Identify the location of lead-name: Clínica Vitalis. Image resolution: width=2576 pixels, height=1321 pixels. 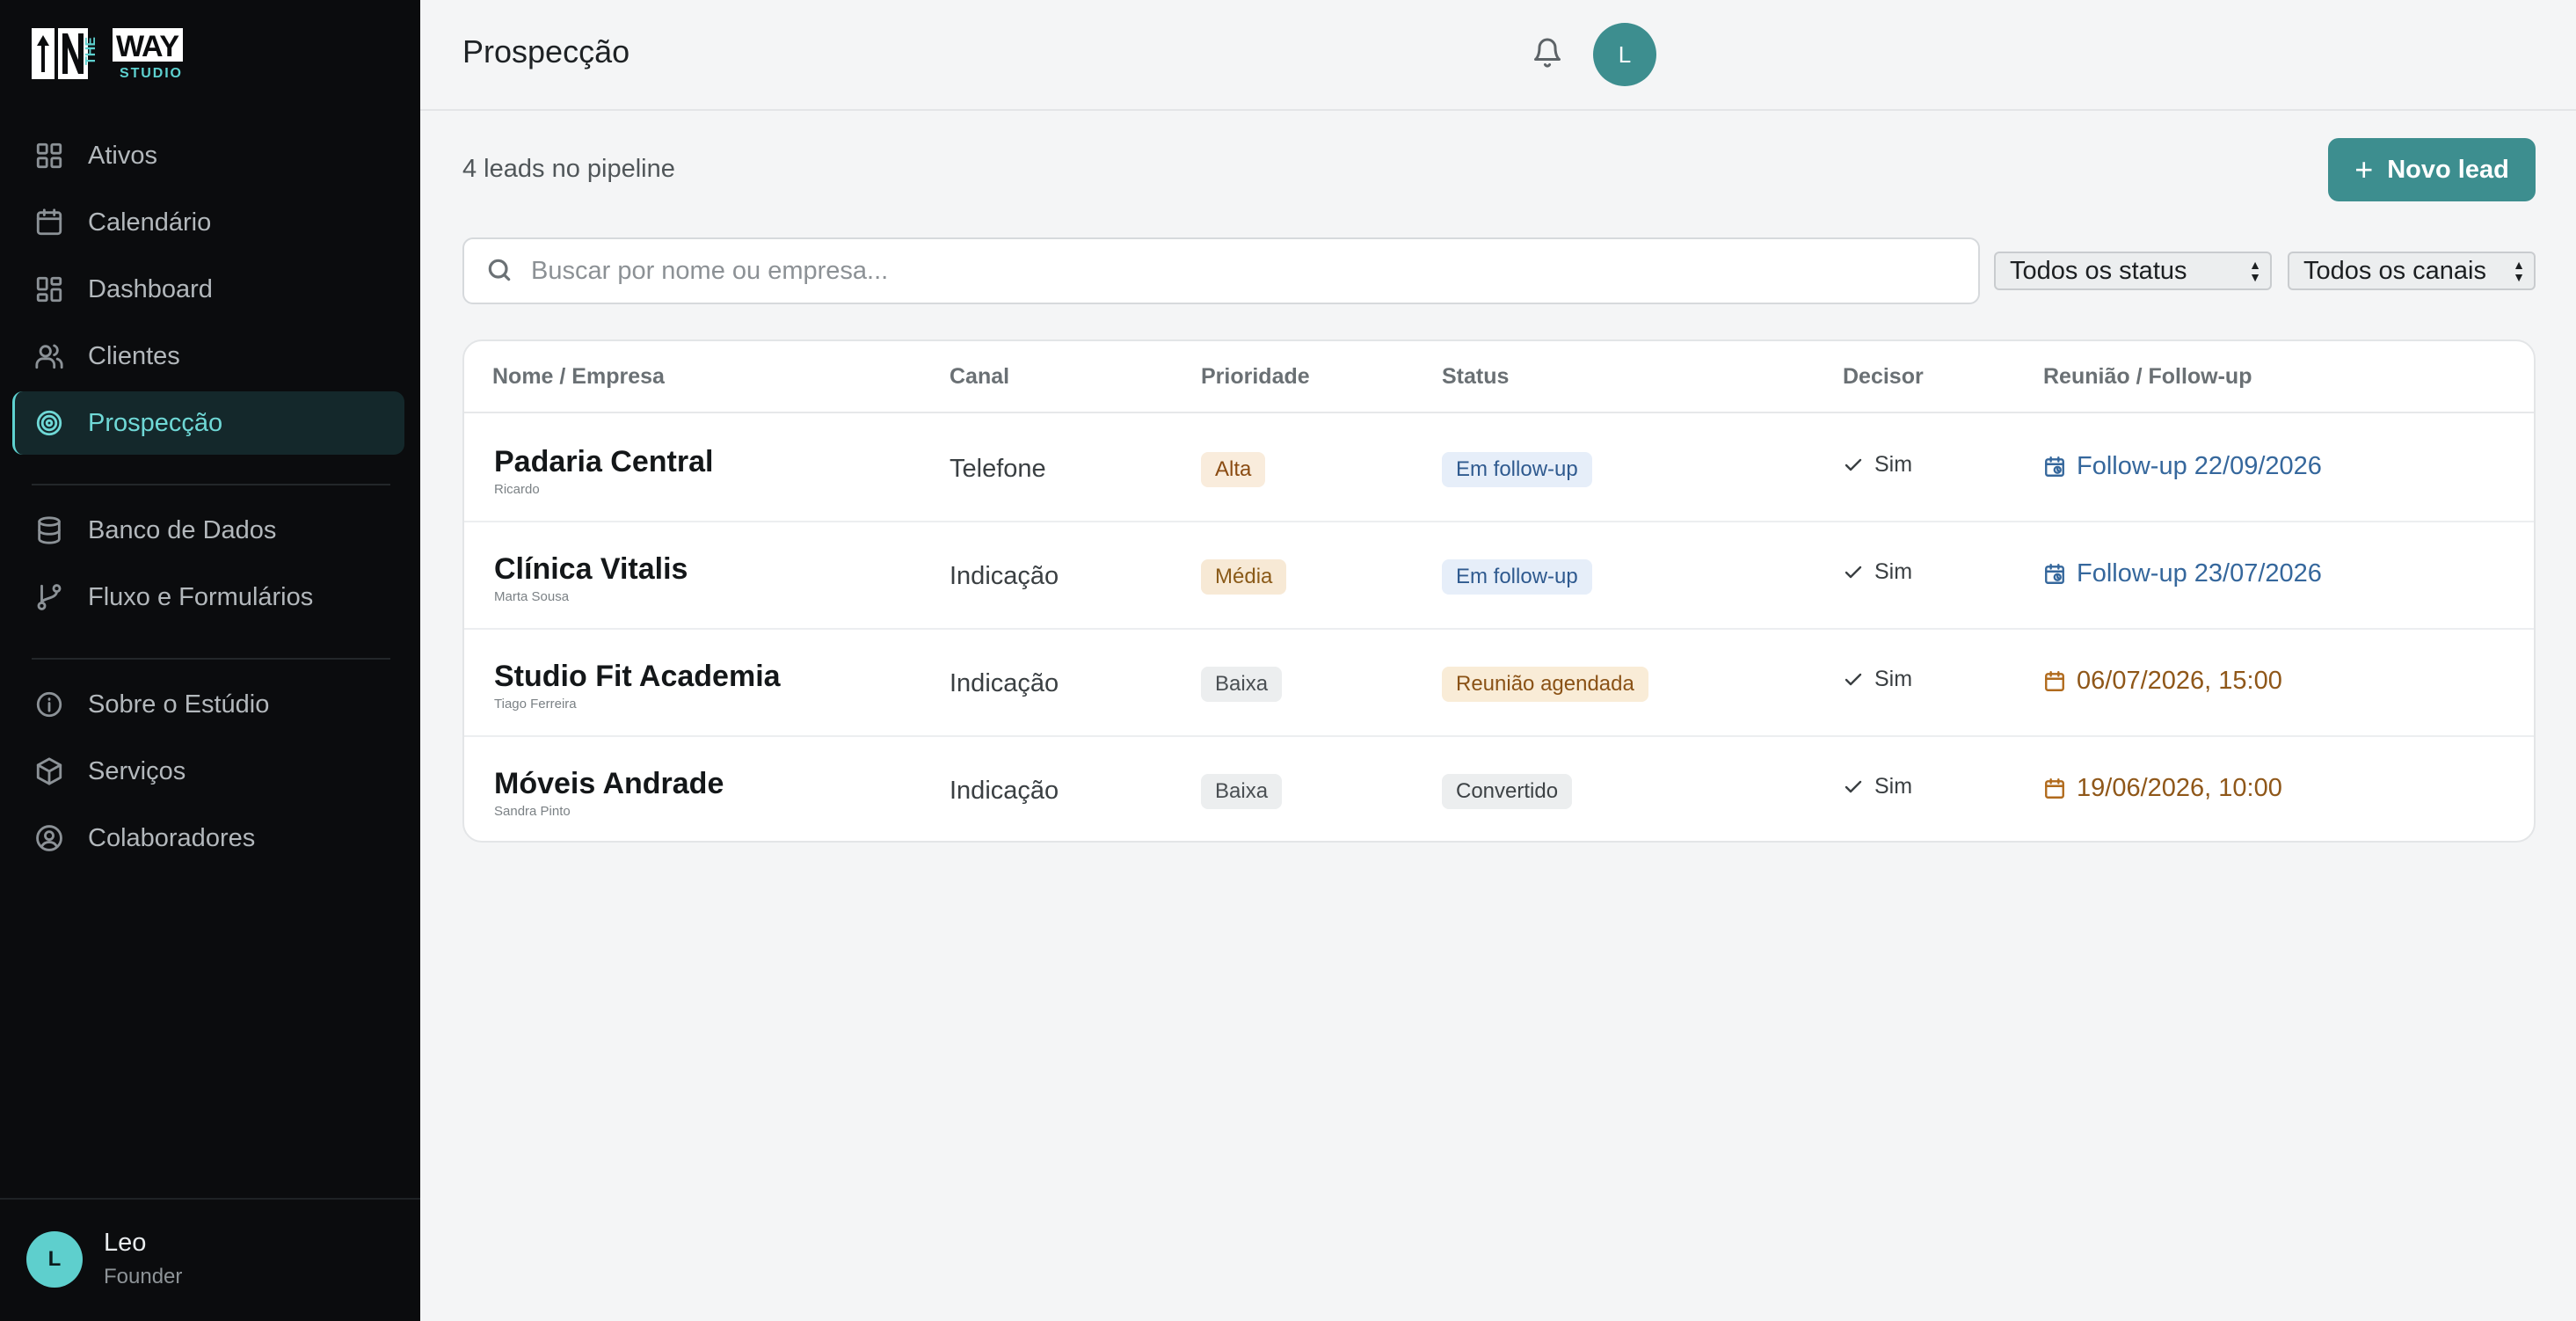
(591, 569).